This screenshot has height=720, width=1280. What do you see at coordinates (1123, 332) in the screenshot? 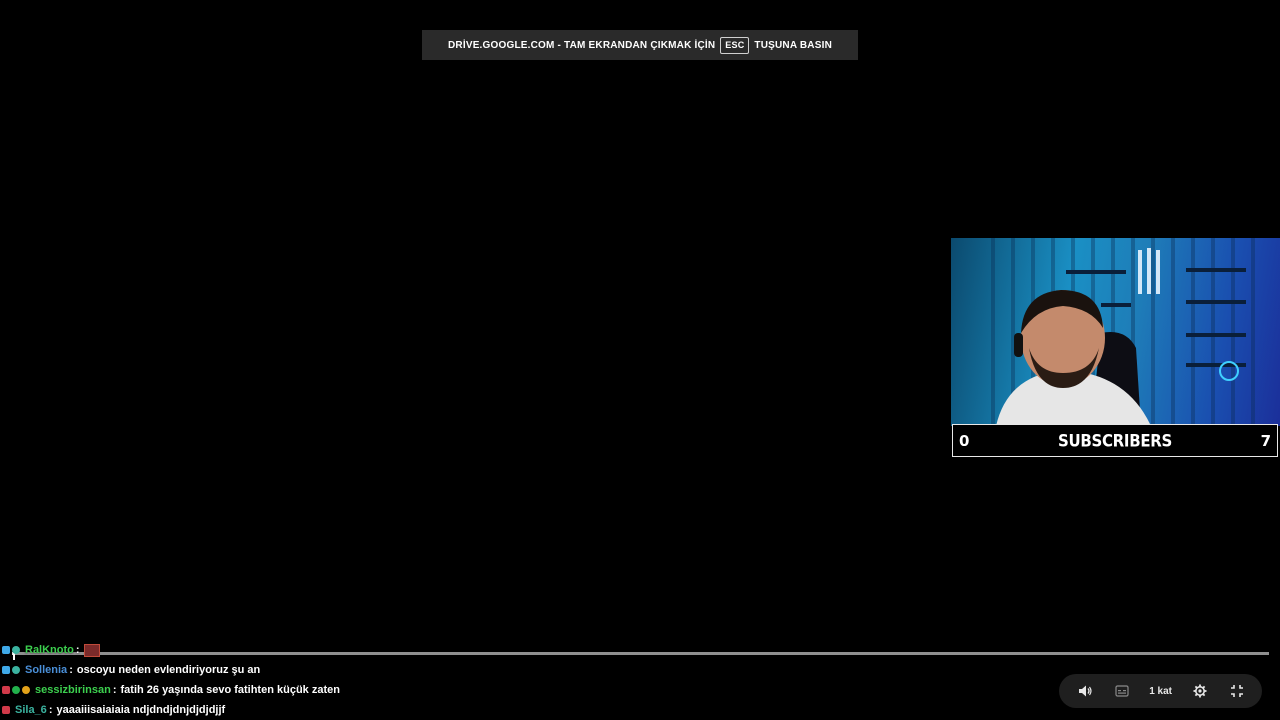
I see `webcam-scene` at bounding box center [1123, 332].